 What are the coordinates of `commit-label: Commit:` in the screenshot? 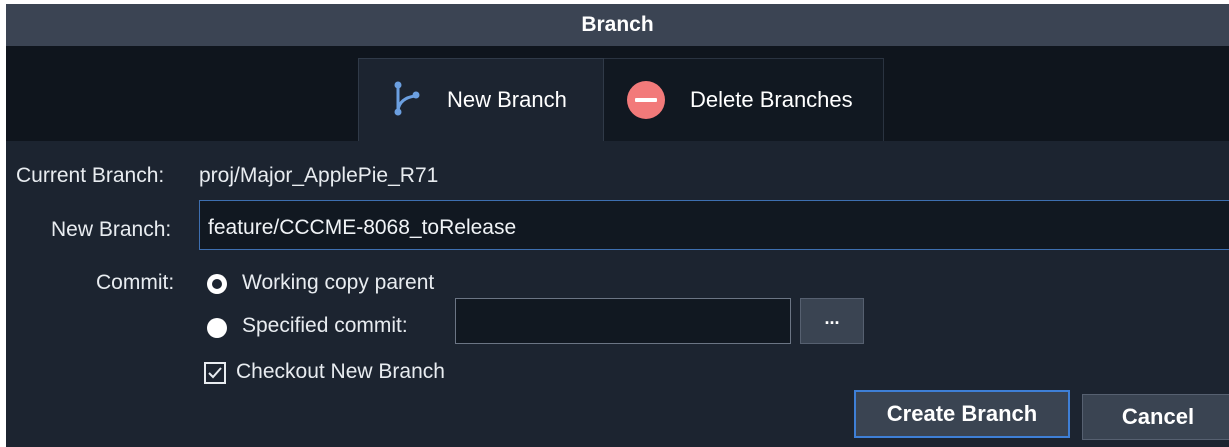 It's located at (135, 282).